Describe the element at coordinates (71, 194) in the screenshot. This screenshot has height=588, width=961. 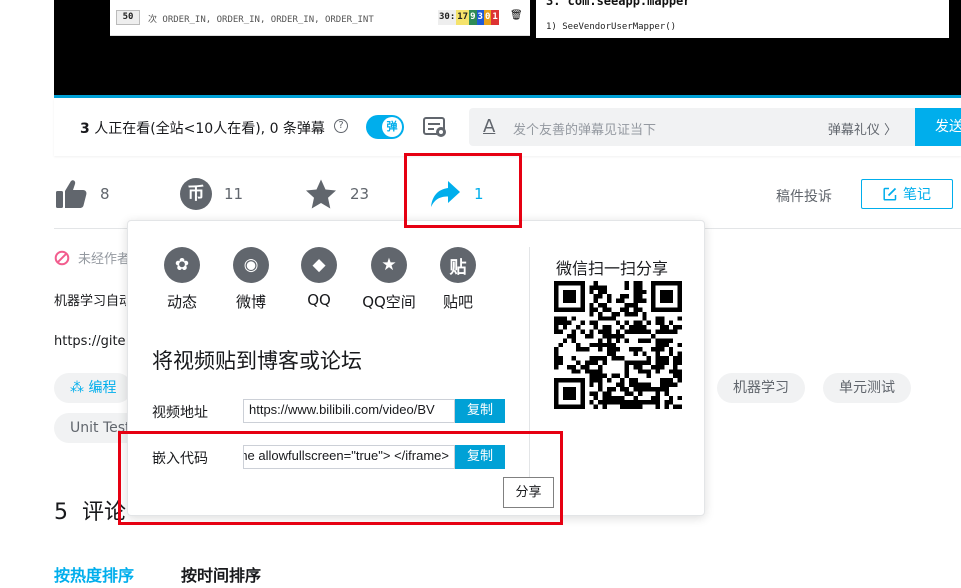
I see `thumbs-up-icon` at that location.